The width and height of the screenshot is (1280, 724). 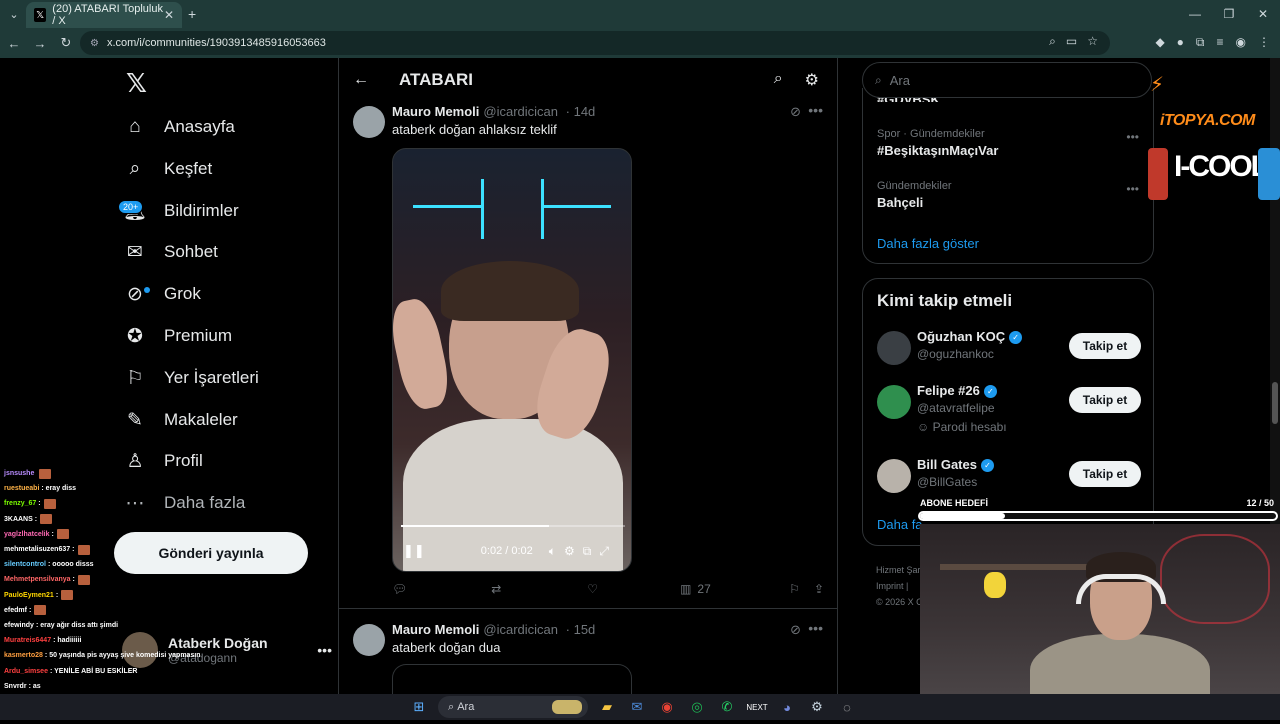 What do you see at coordinates (104, 15) in the screenshot?
I see `browser-tab: 𝕏 (20) ATABARI Topluluk / X ✕` at bounding box center [104, 15].